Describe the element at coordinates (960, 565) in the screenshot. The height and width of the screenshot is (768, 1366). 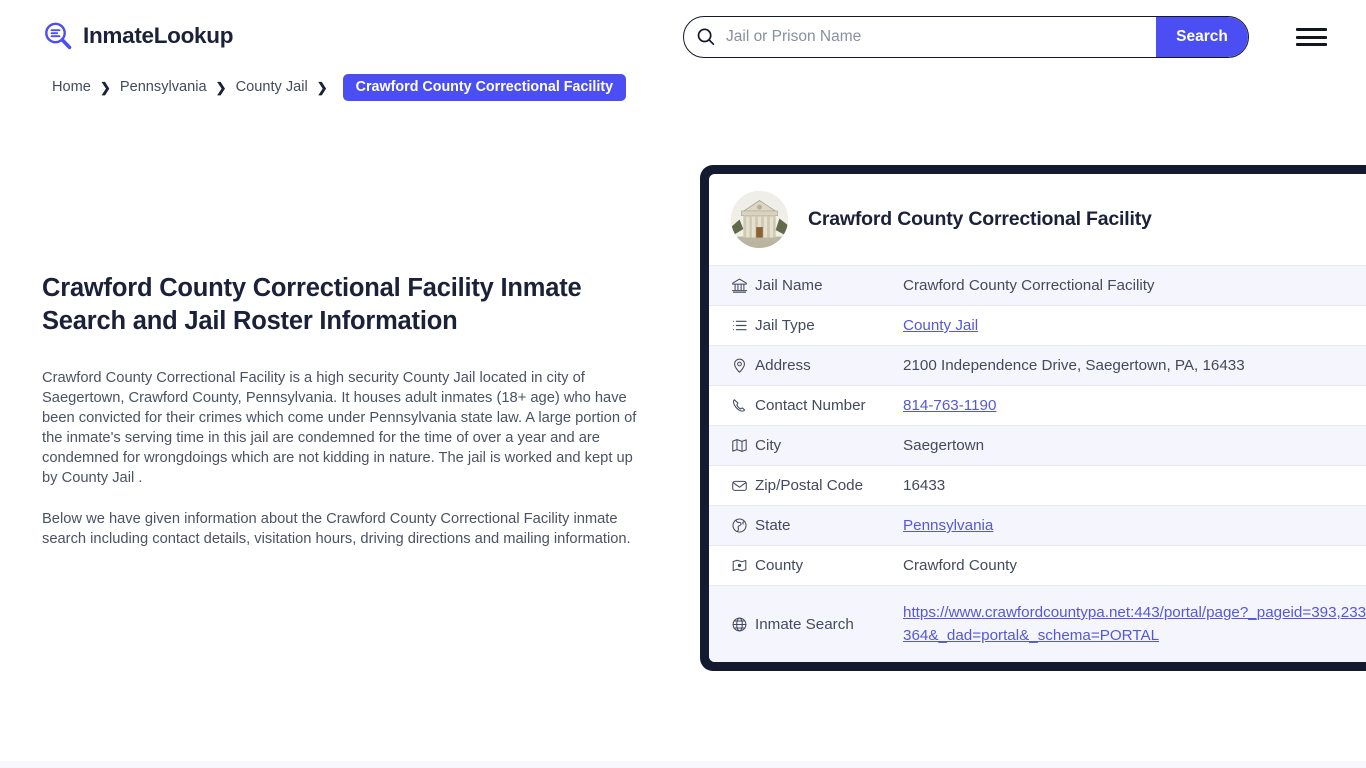
I see `row-value: Crawford County` at that location.